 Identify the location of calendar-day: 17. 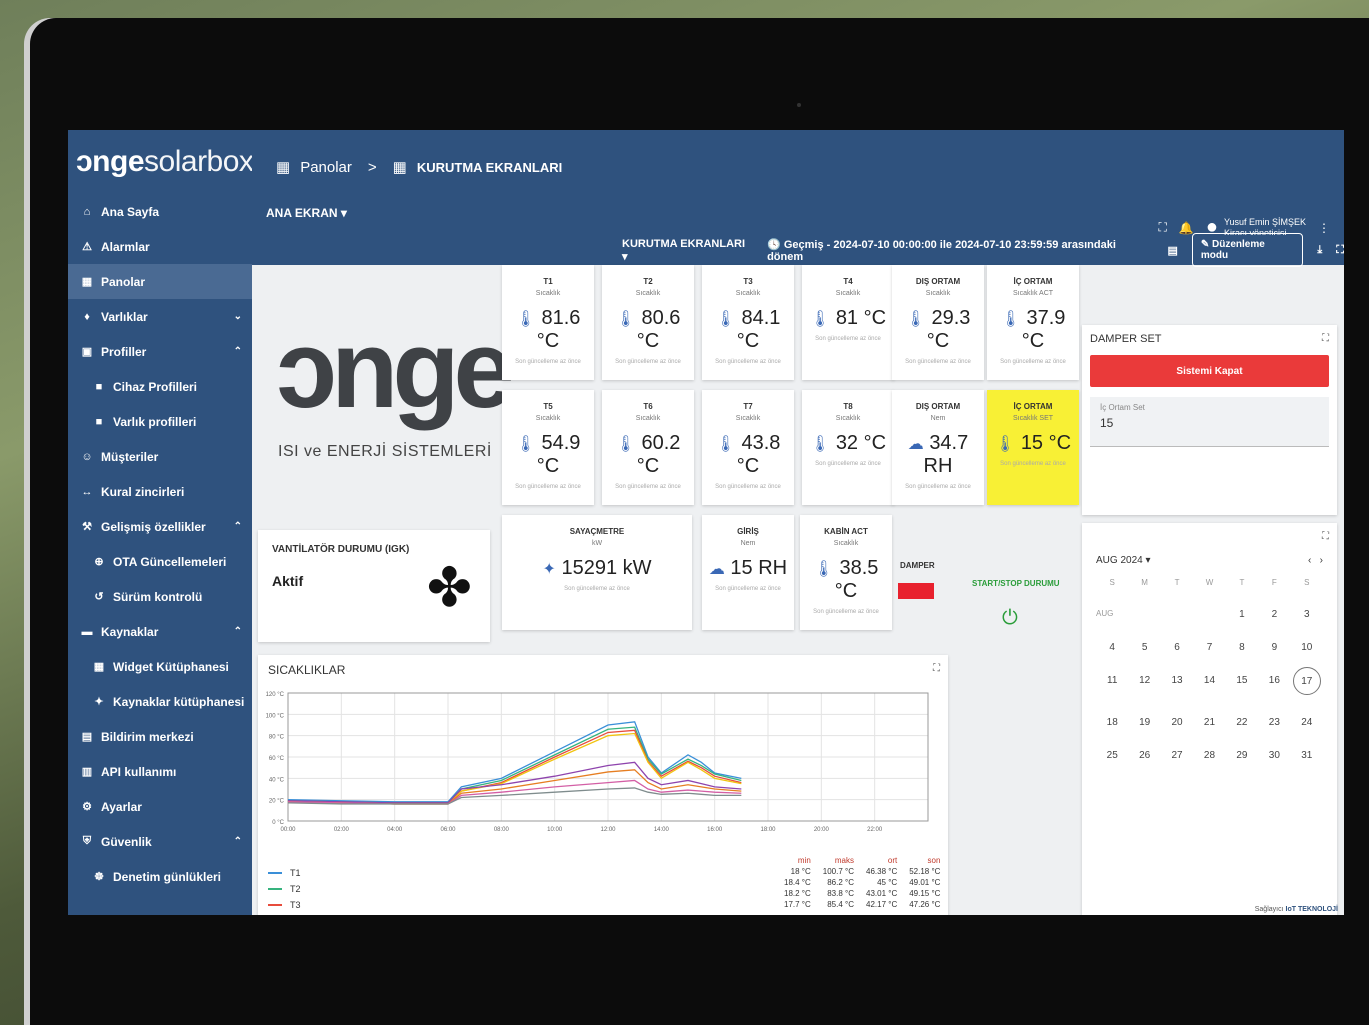
(1306, 681).